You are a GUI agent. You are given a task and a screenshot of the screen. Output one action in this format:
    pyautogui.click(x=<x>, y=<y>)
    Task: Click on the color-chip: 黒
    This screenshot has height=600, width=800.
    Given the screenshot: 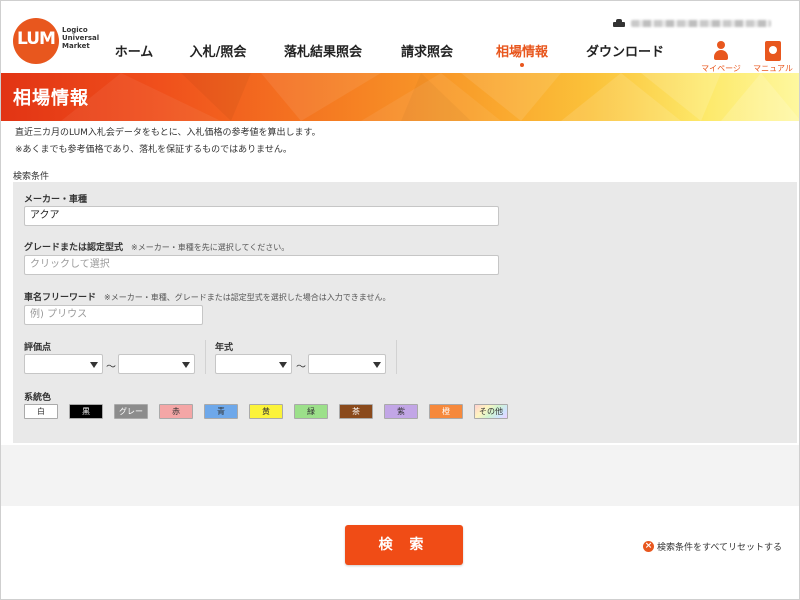 What is the action you would take?
    pyautogui.click(x=86, y=411)
    